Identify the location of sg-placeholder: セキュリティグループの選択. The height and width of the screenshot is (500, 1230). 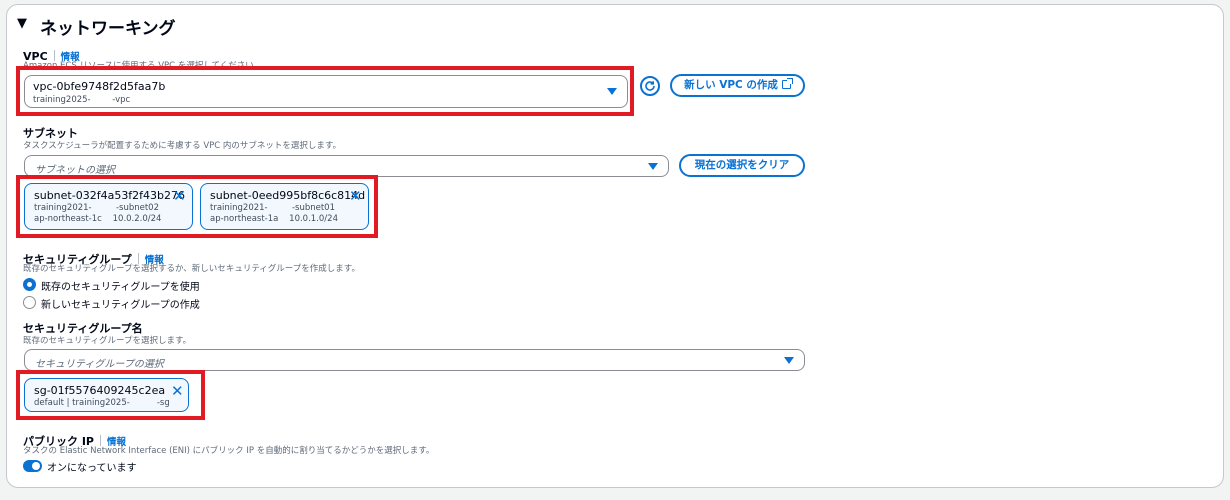
(99, 364).